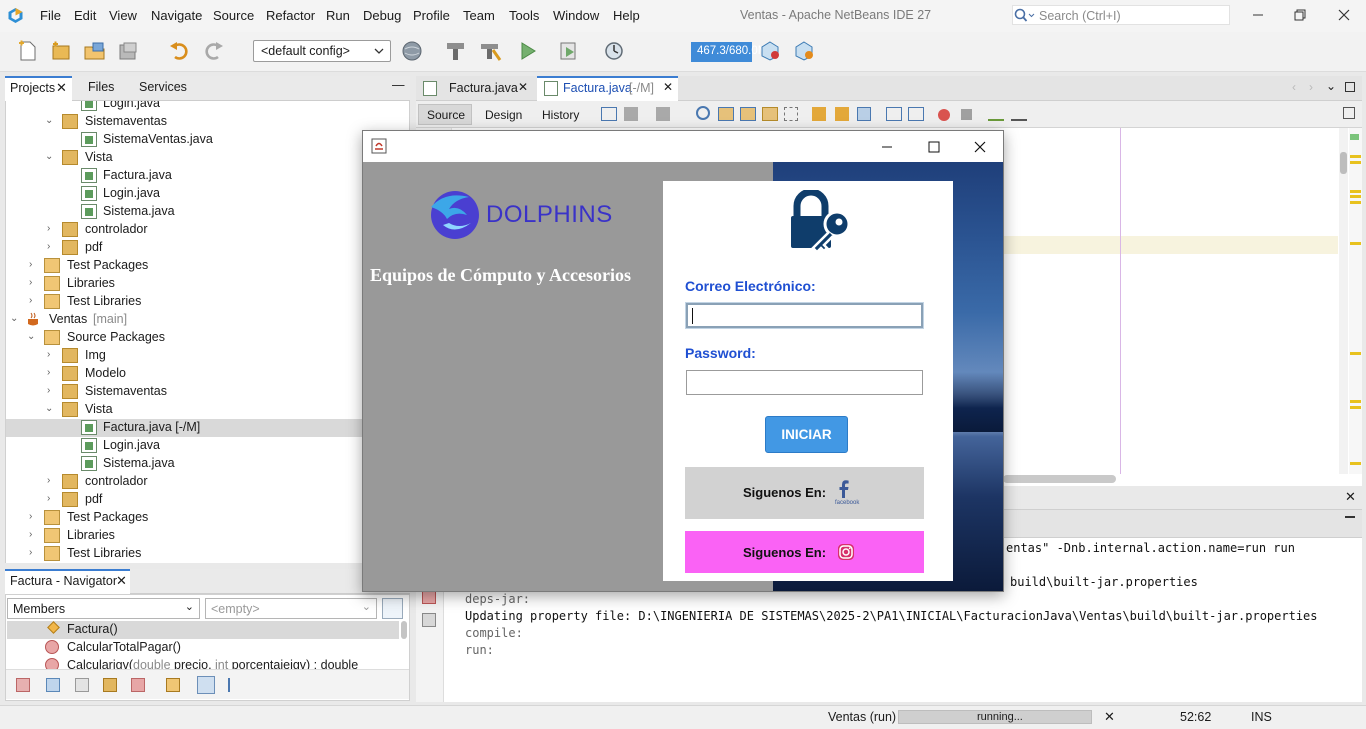  I want to click on tab-files: Files, so click(101, 87).